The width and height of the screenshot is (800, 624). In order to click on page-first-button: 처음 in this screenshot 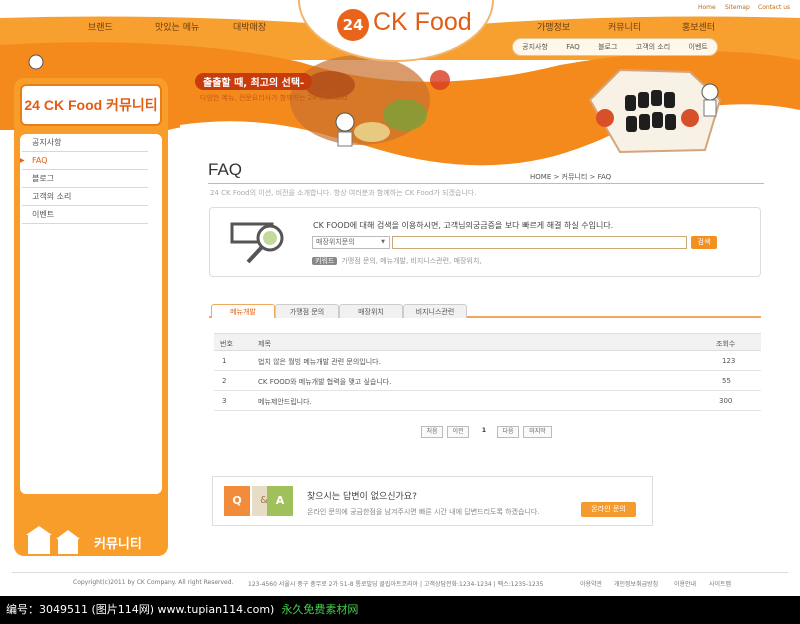, I will do `click(432, 432)`.